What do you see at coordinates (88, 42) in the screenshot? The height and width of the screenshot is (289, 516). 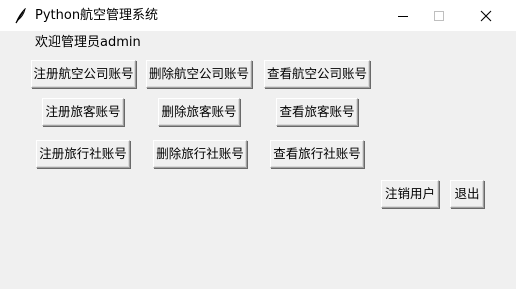 I see `welcome-label: 欢迎管理员admin` at bounding box center [88, 42].